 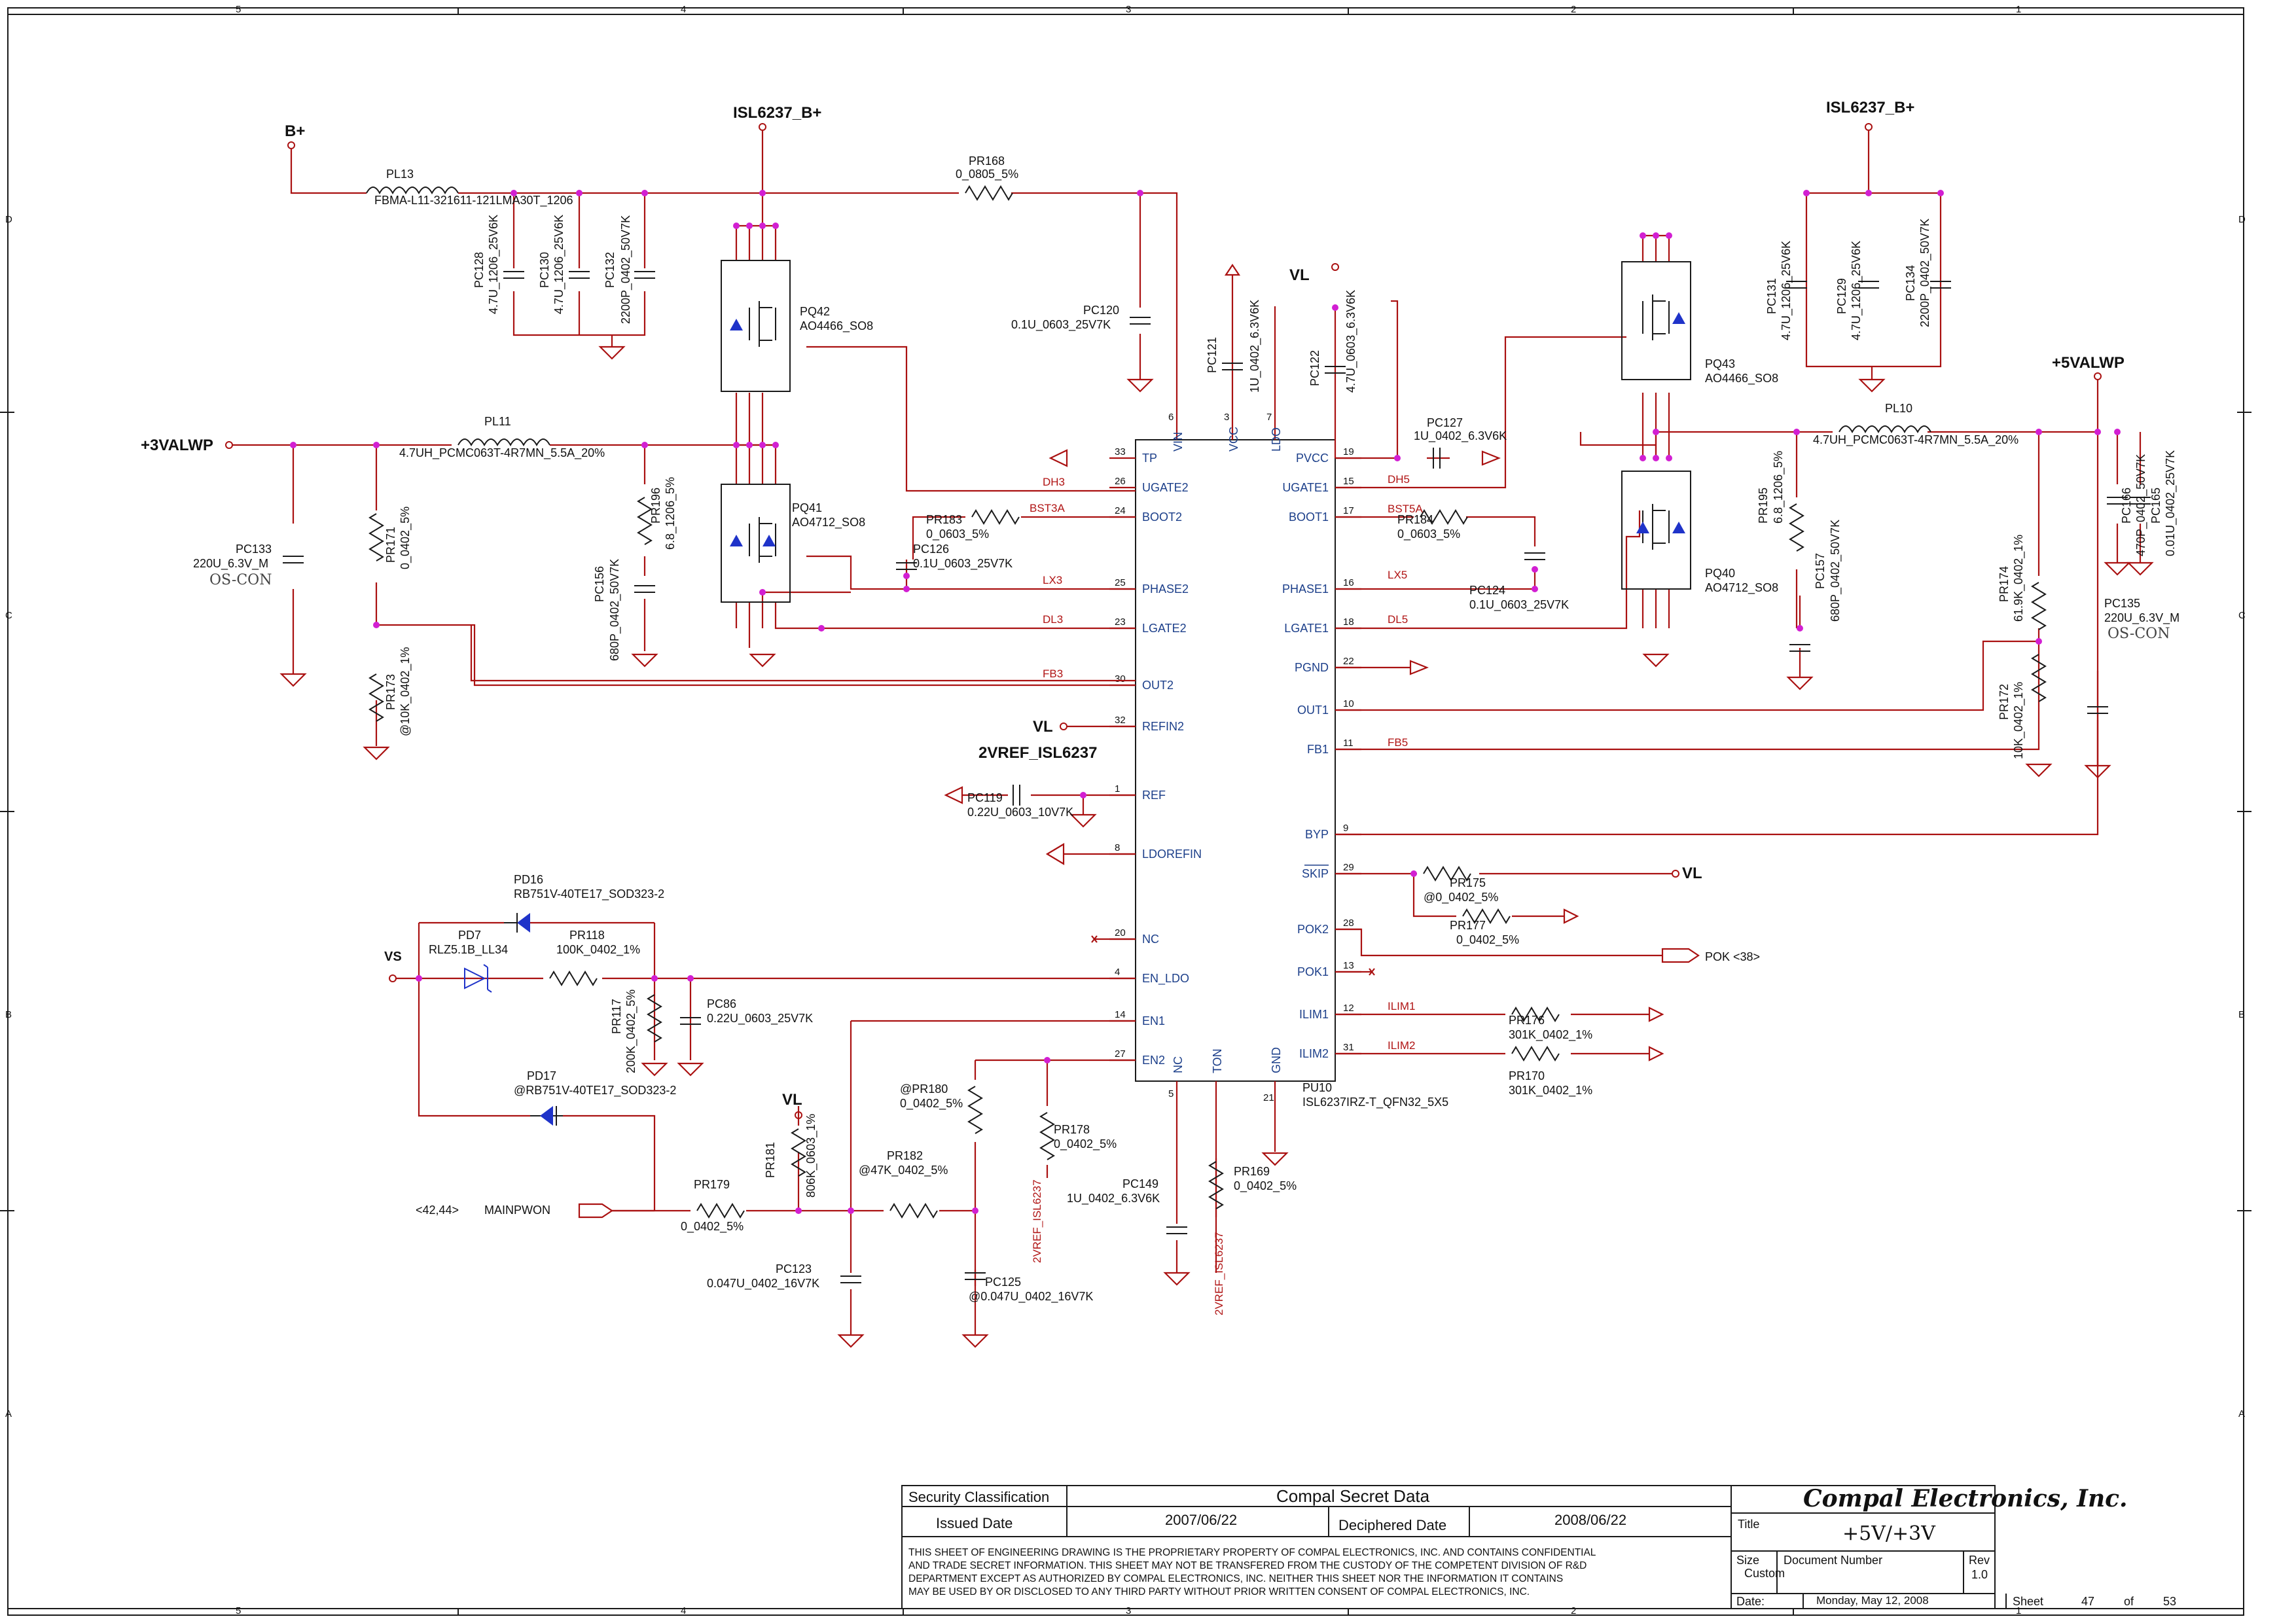 What do you see at coordinates (944, 519) in the screenshot?
I see `pr183-ref: PR183` at bounding box center [944, 519].